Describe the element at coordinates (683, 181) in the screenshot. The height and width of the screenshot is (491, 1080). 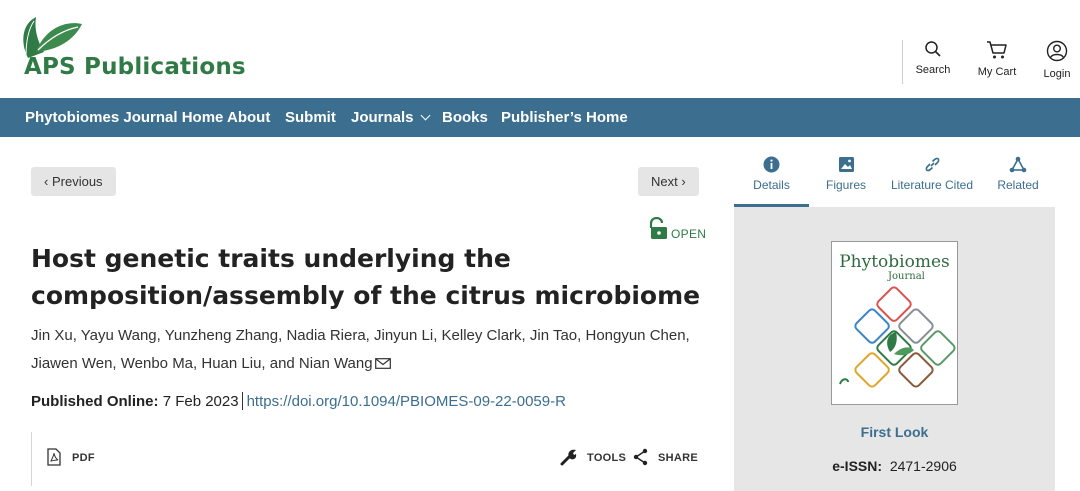
I see `chevron-right-icon: ›` at that location.